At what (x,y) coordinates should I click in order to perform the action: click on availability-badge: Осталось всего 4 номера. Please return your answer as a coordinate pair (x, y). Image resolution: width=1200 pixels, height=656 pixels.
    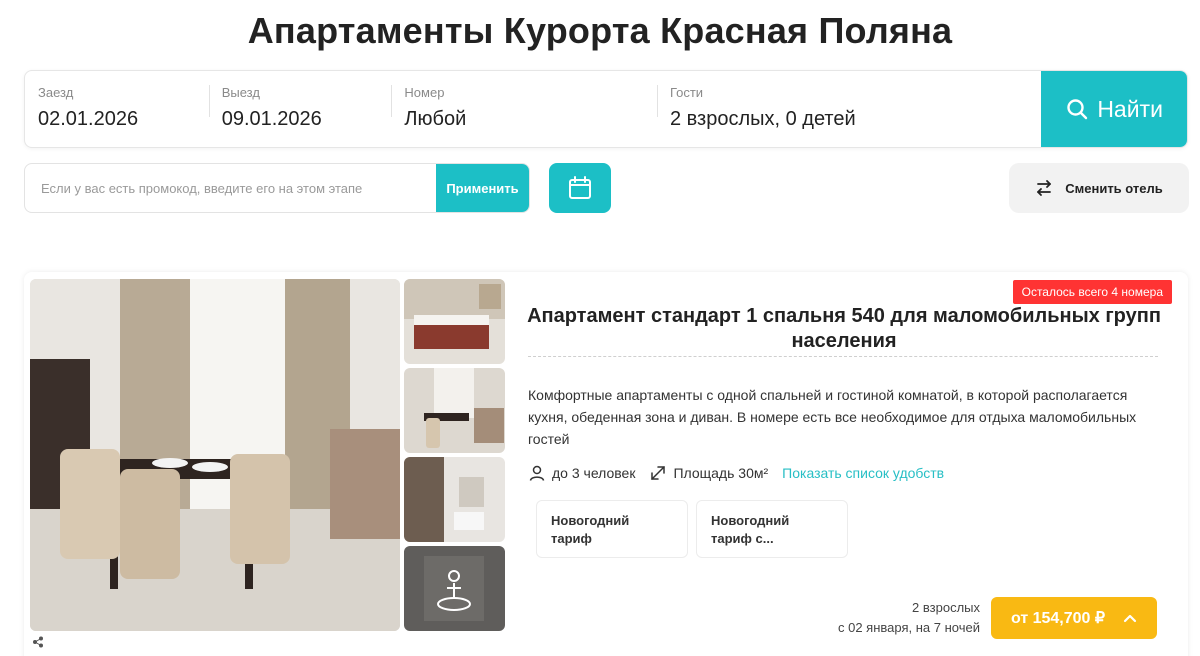
    Looking at the image, I should click on (1092, 292).